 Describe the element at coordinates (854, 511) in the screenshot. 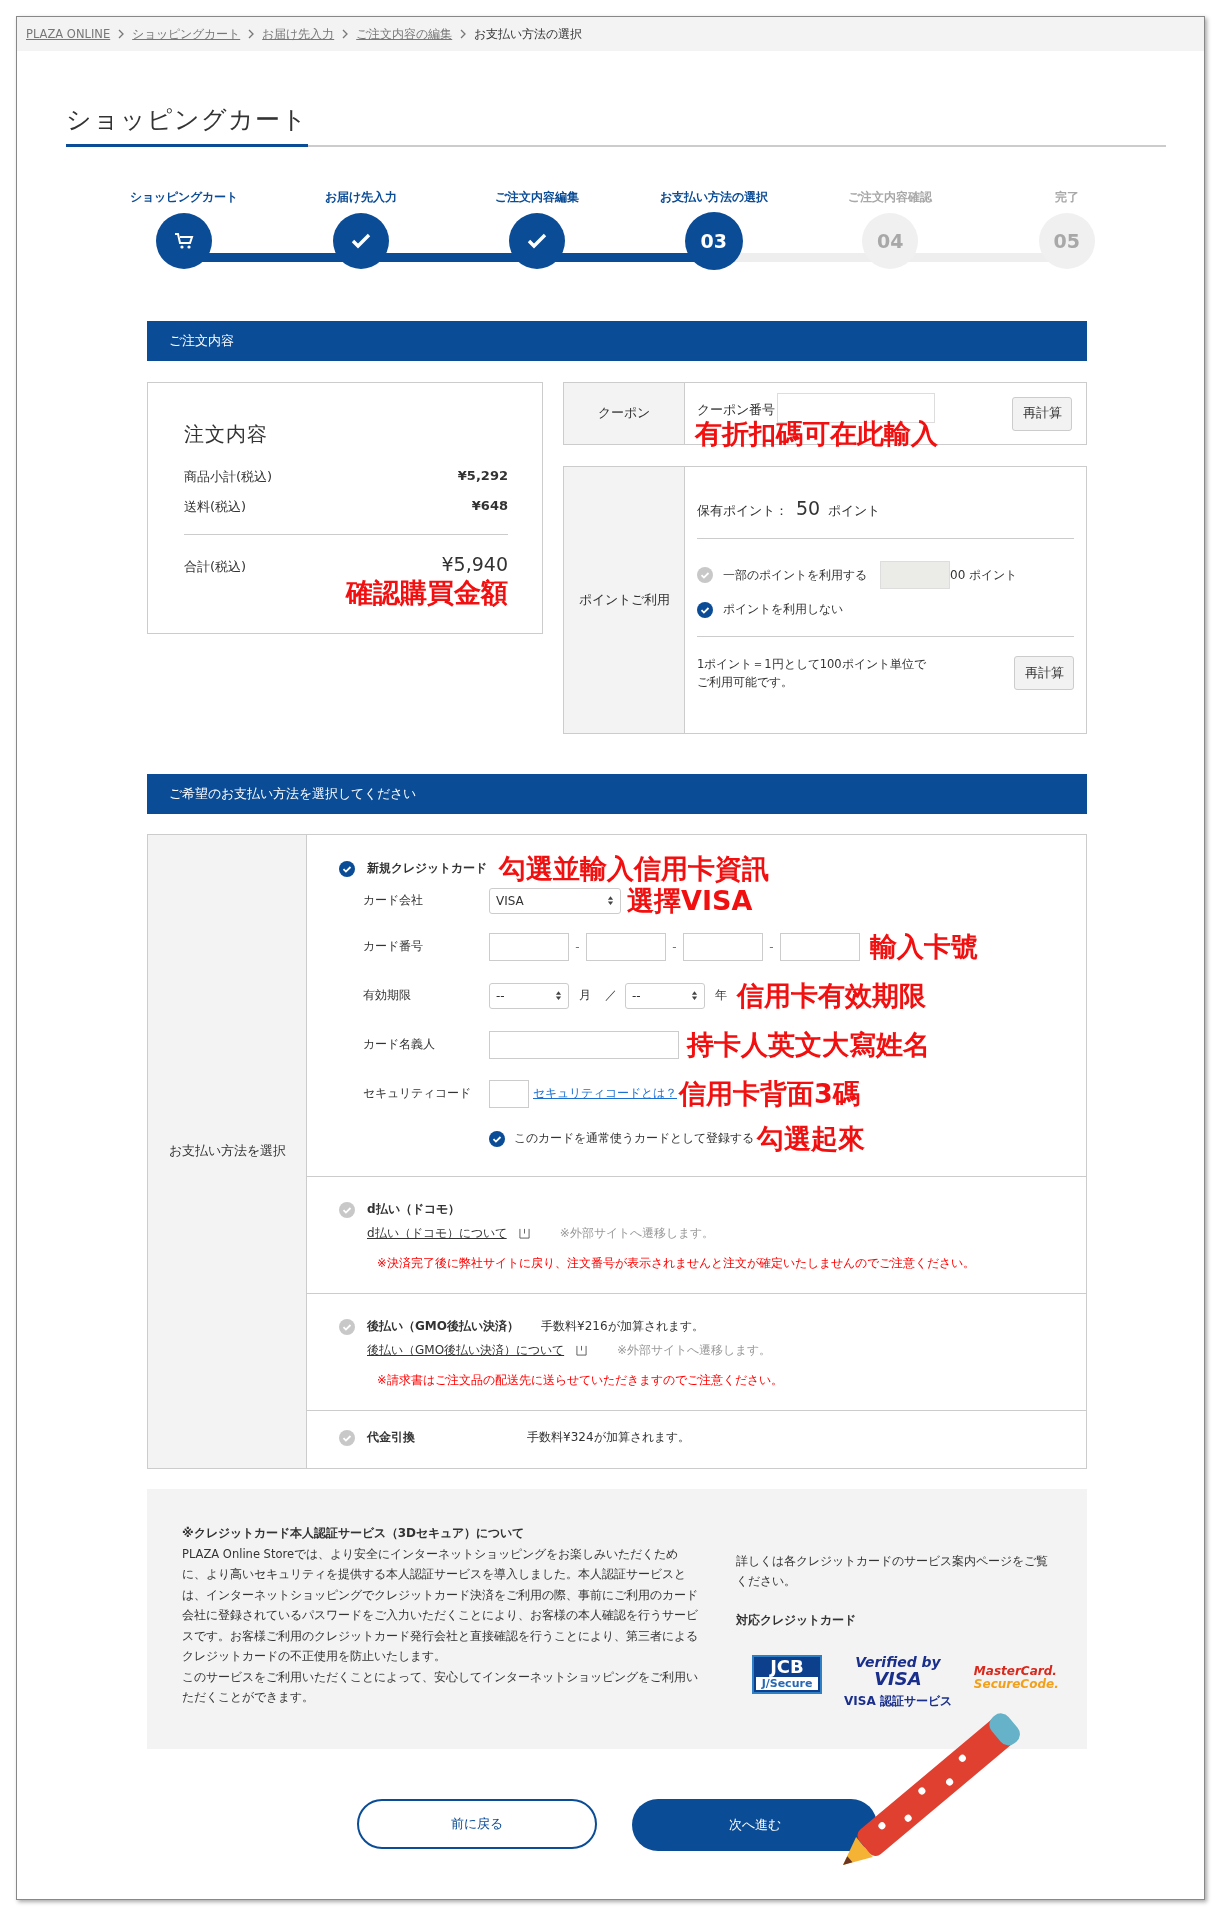

I see `points-unit: ポイント` at that location.